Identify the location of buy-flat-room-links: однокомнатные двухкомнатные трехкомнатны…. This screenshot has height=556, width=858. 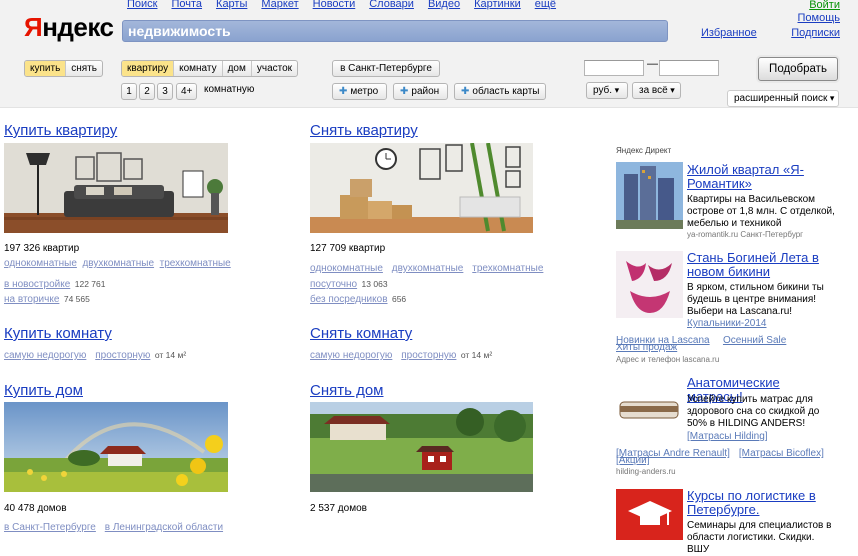
(117, 263).